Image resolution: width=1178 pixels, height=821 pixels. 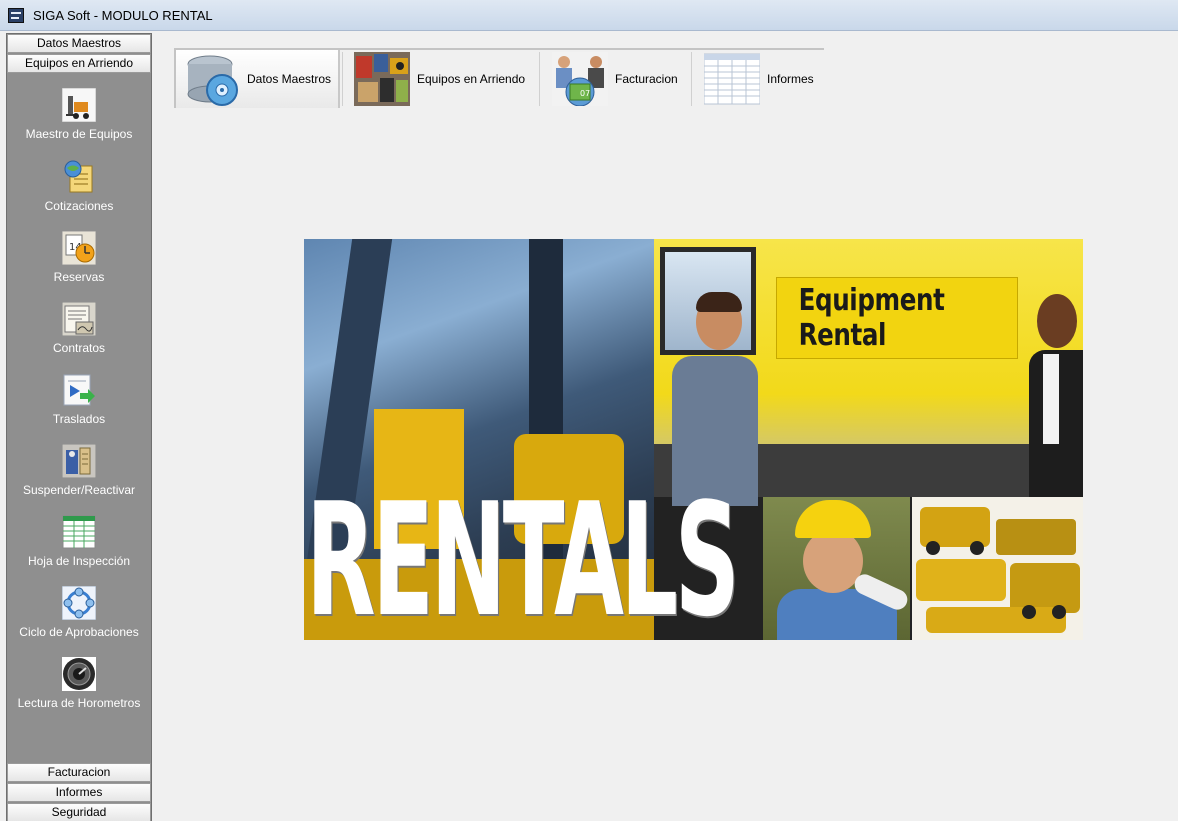 I want to click on sidebar-item-contratos: Contratos, so click(x=79, y=328).